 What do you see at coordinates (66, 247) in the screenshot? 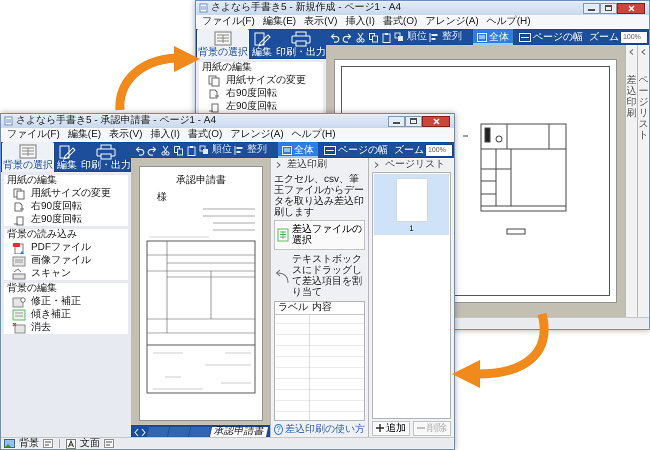
I see `panel-item: PDFファイル` at bounding box center [66, 247].